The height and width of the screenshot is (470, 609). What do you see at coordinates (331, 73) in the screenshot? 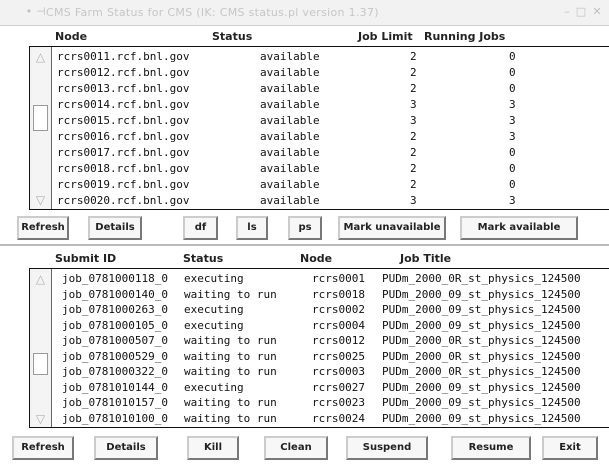
I see `node-row: rcrs0012.rcf.bnl.gov available 2 0` at bounding box center [331, 73].